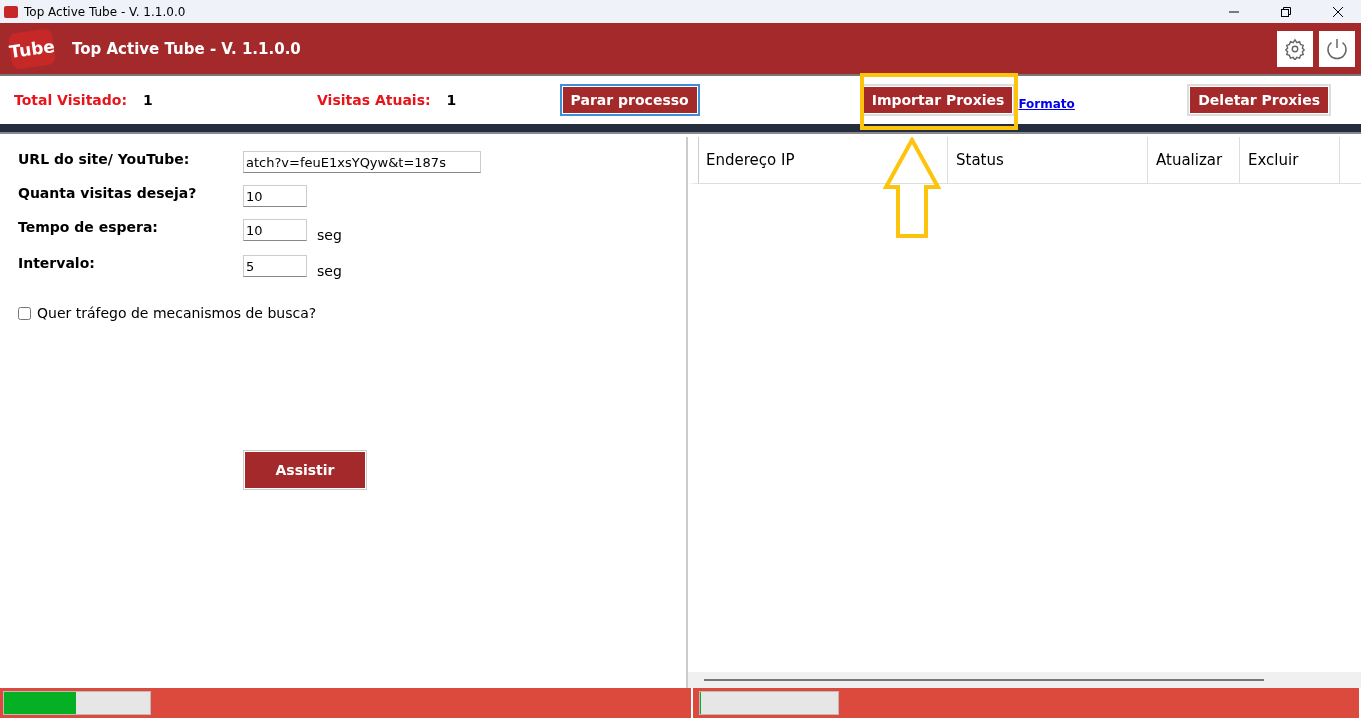  I want to click on field-label: Tempo de espera:, so click(88, 227).